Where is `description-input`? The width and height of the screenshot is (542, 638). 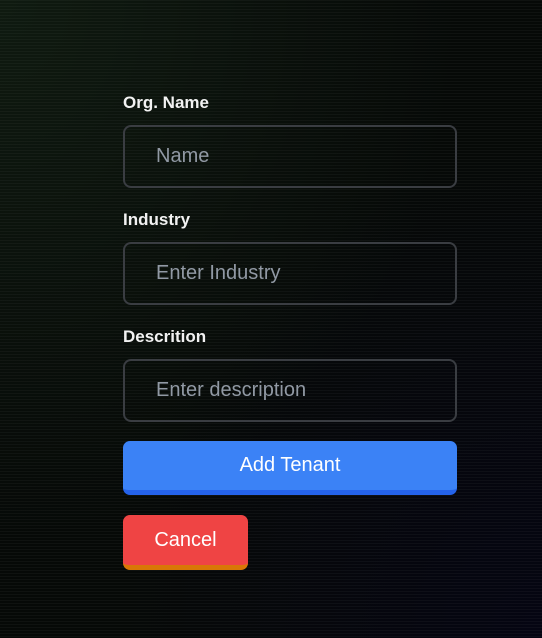 description-input is located at coordinates (290, 390).